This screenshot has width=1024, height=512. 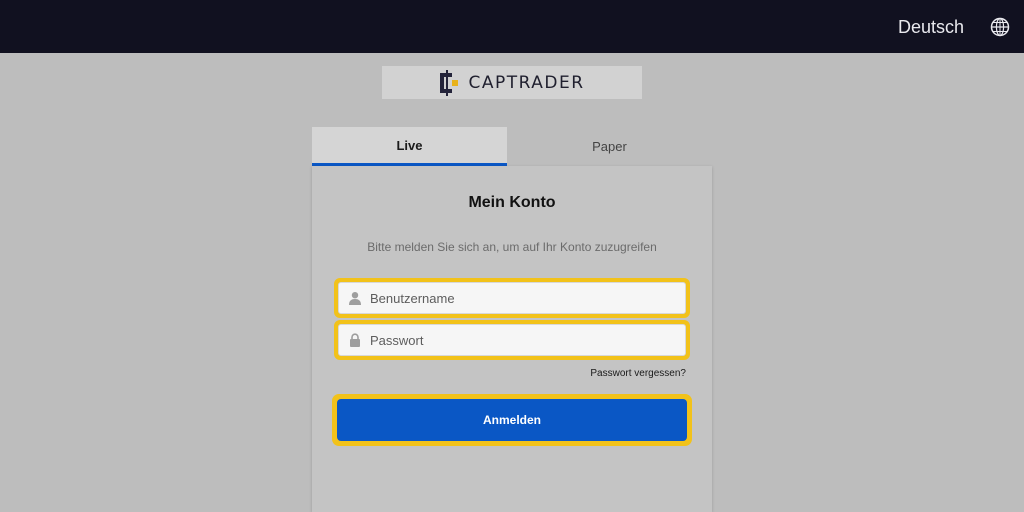 I want to click on captrader-logo-mark-icon, so click(x=449, y=82).